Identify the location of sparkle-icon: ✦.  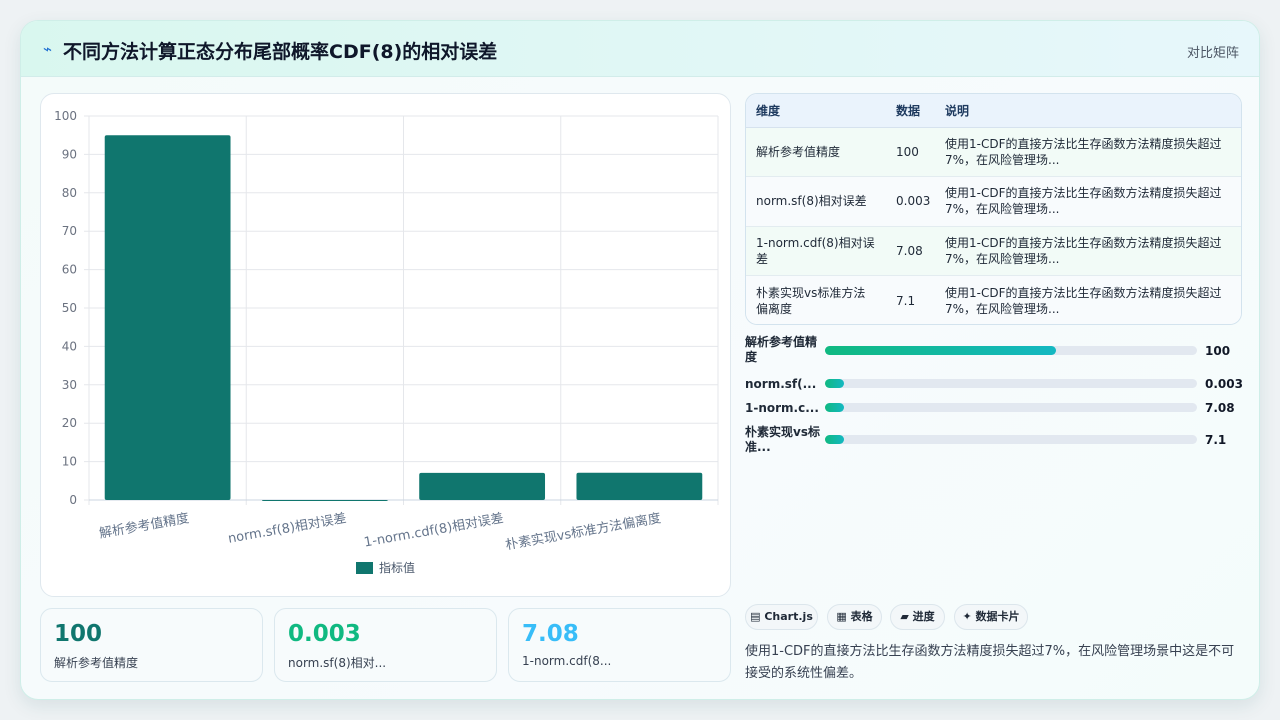
(967, 616).